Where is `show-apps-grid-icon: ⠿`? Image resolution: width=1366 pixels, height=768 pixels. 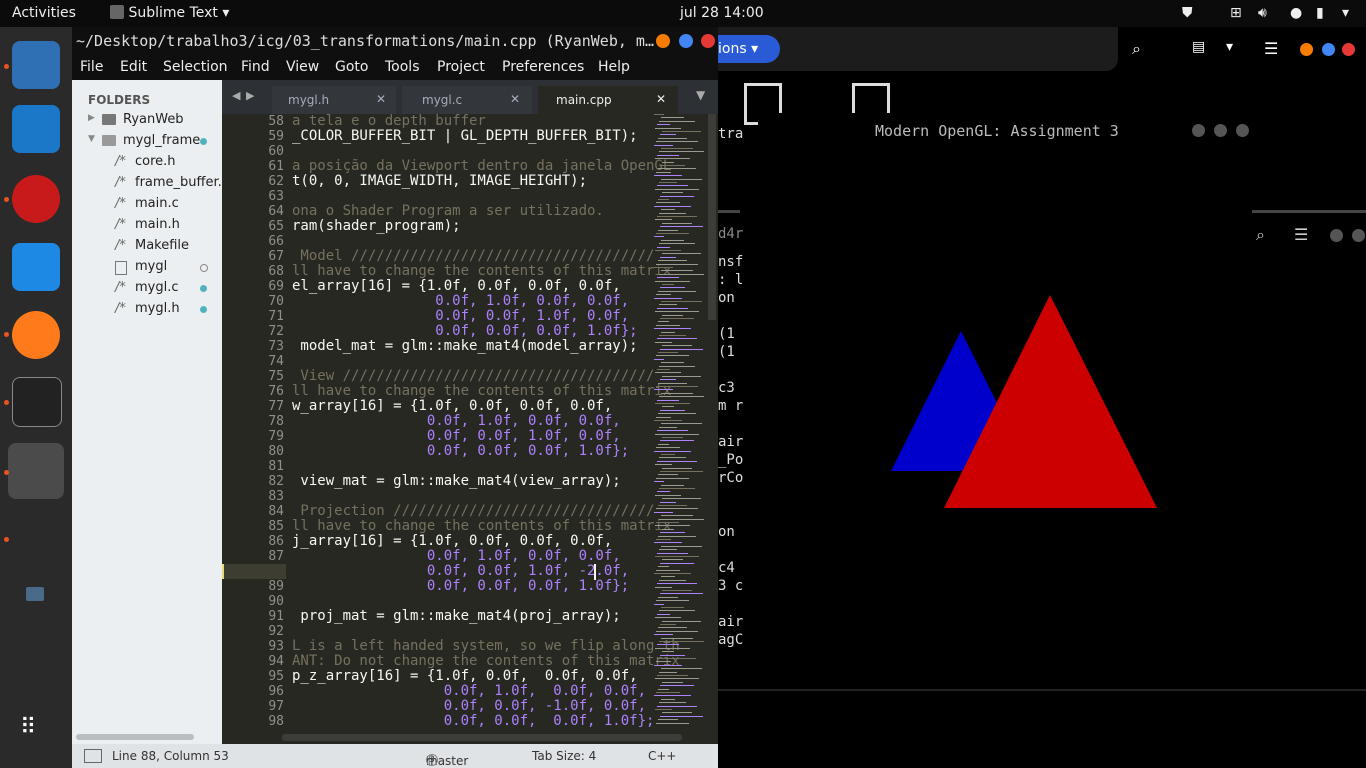 show-apps-grid-icon: ⠿ is located at coordinates (36, 731).